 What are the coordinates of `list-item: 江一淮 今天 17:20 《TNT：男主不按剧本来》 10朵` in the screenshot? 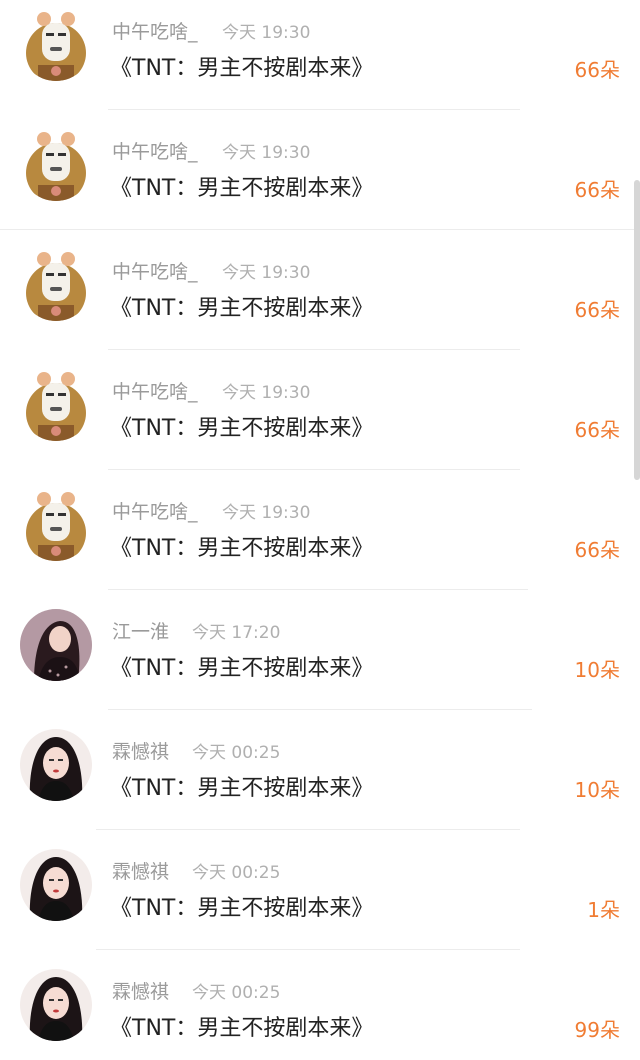 It's located at (320, 660).